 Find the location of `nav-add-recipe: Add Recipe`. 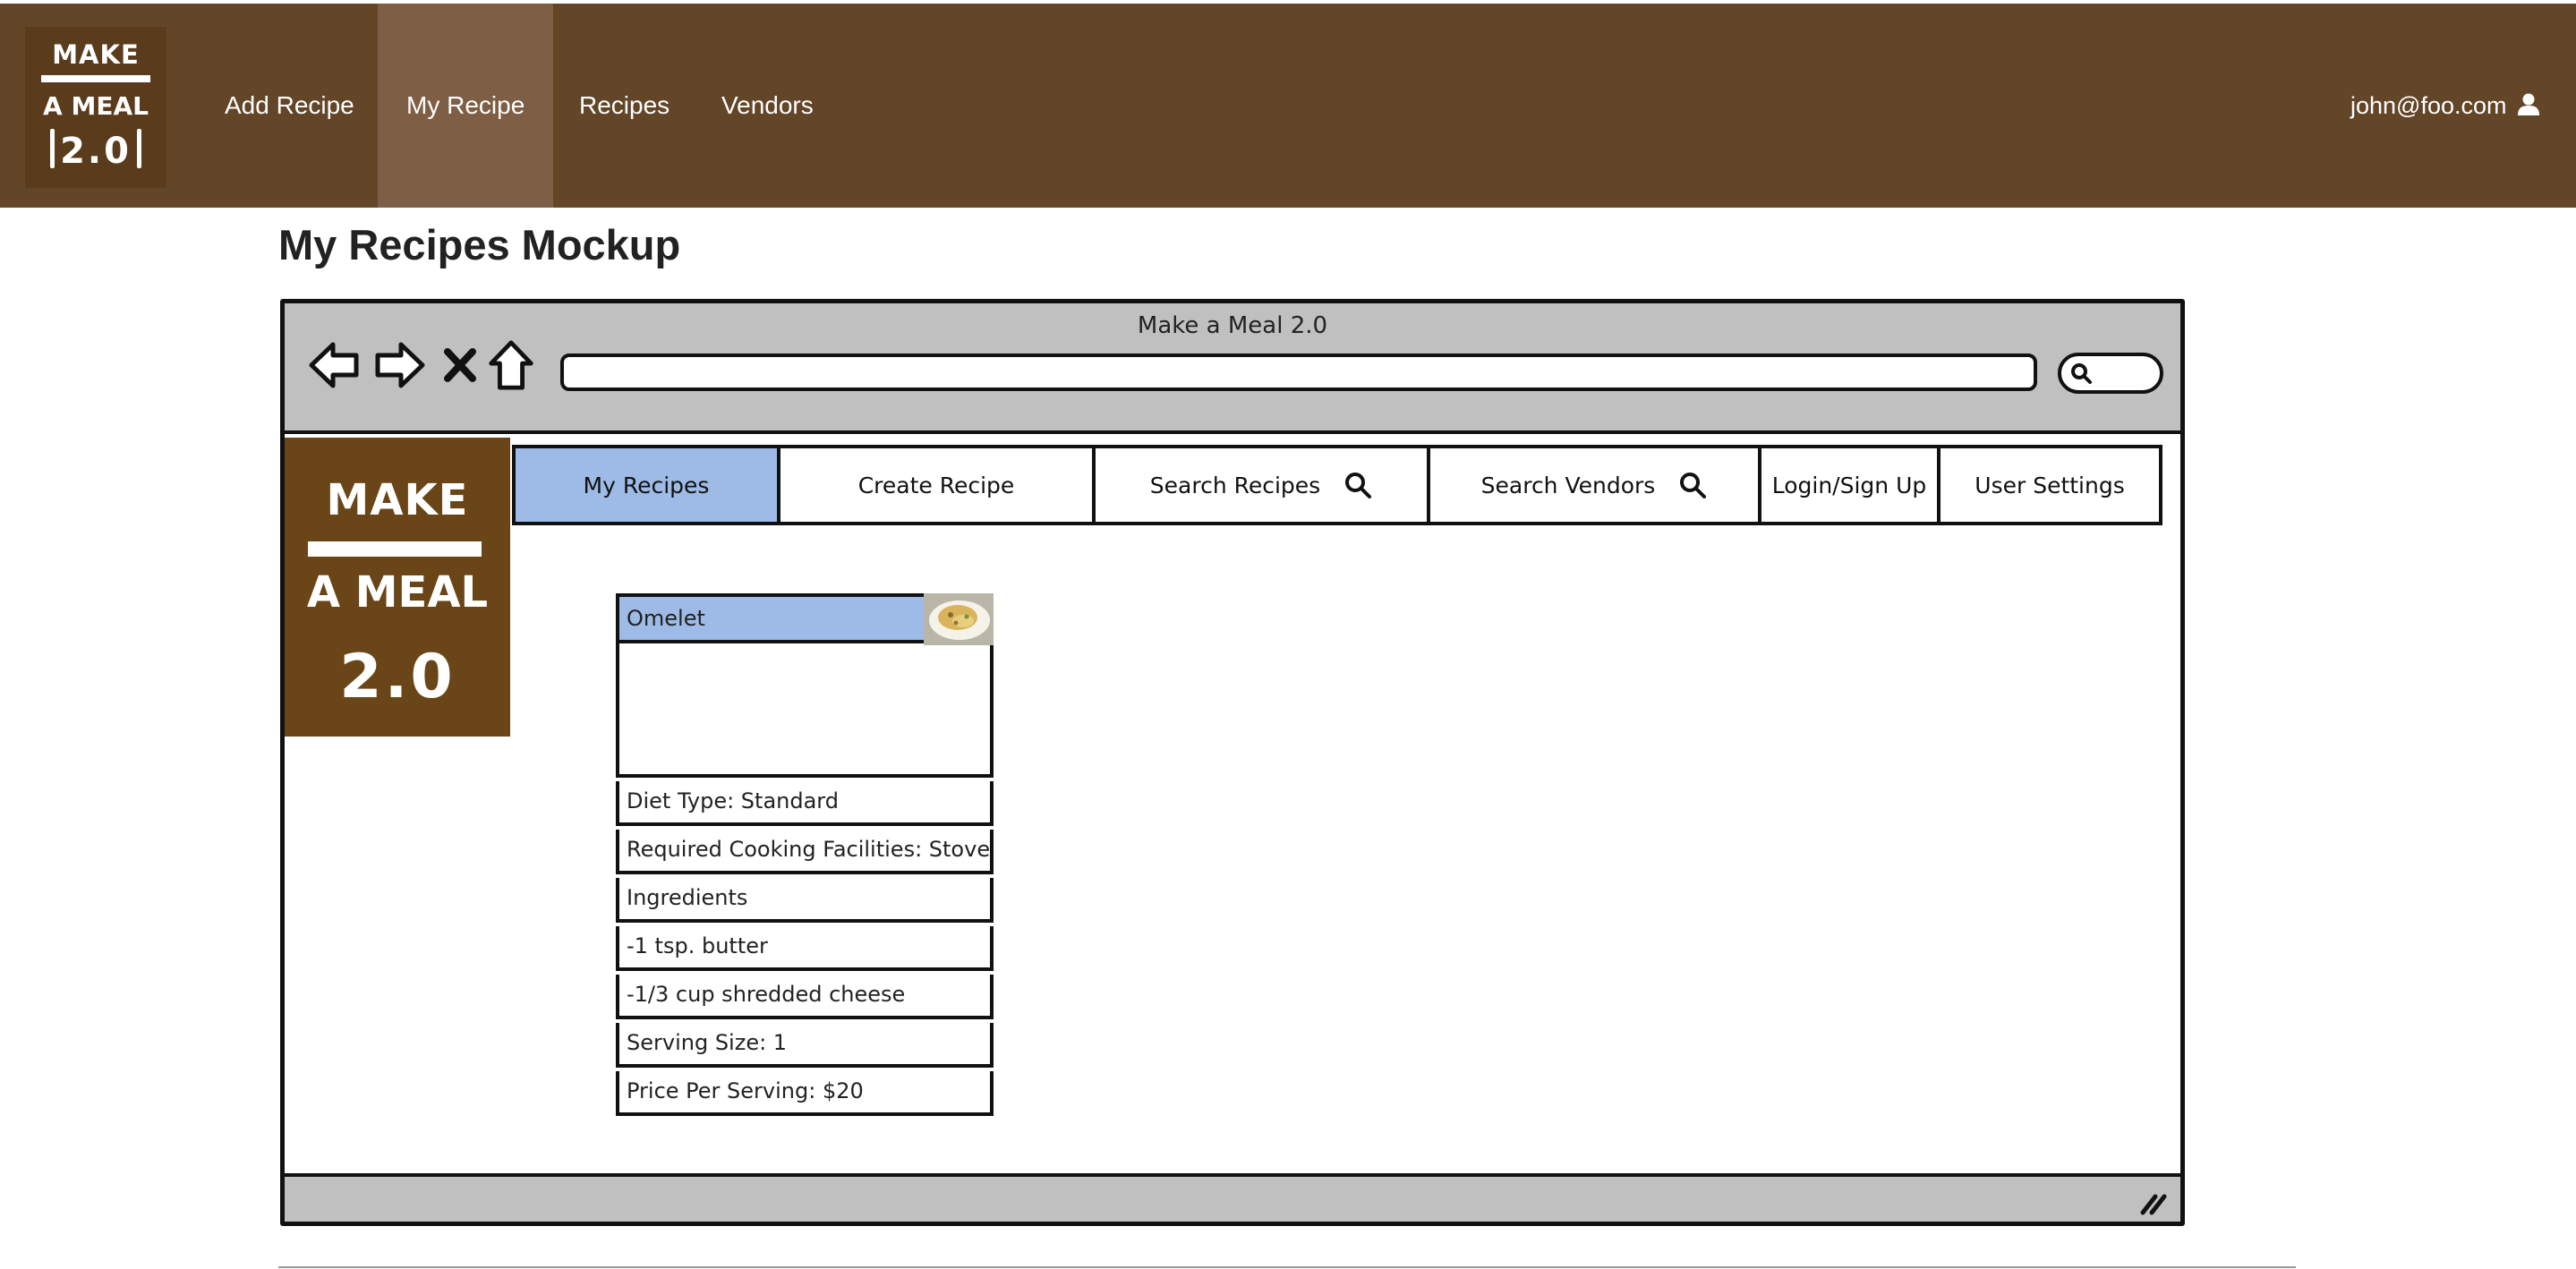

nav-add-recipe: Add Recipe is located at coordinates (289, 106).